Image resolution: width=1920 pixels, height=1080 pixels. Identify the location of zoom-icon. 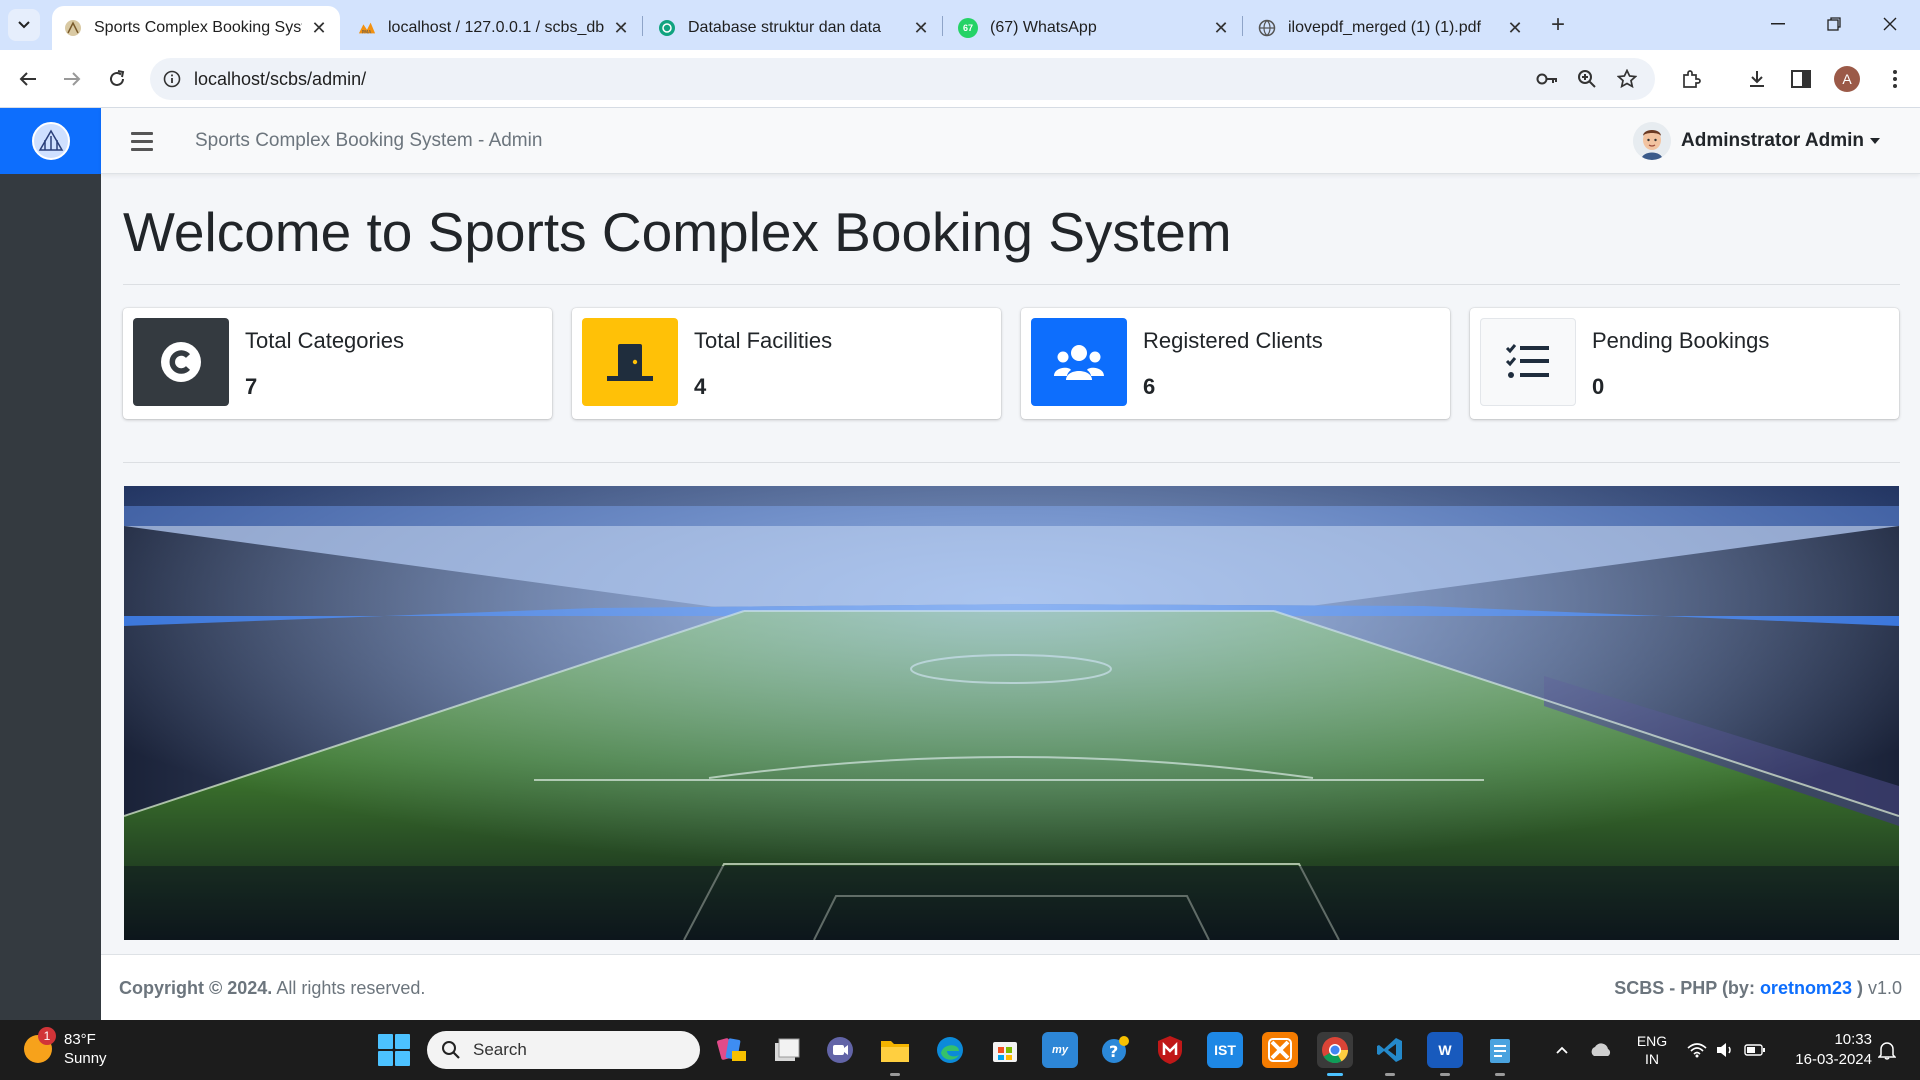
(1587, 79).